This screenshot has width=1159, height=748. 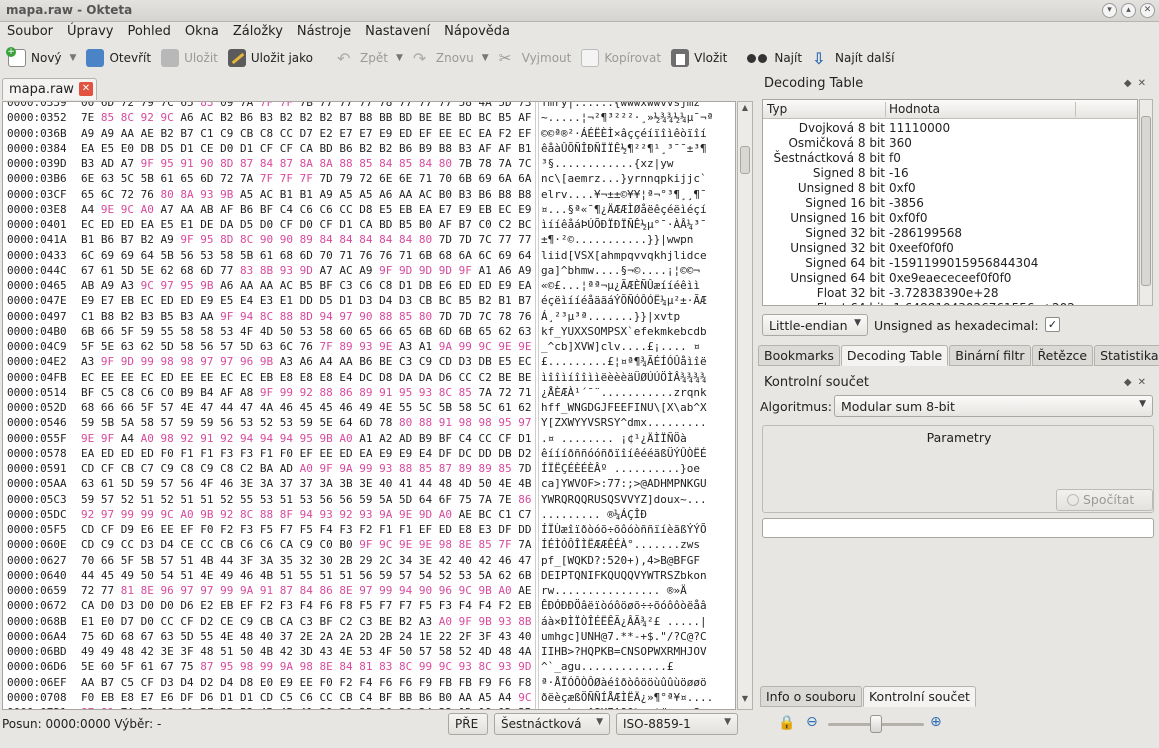 I want to click on row-ascii: ¿ÅÈÆÀ¹´¯¨...........zrqnk, so click(x=638, y=392).